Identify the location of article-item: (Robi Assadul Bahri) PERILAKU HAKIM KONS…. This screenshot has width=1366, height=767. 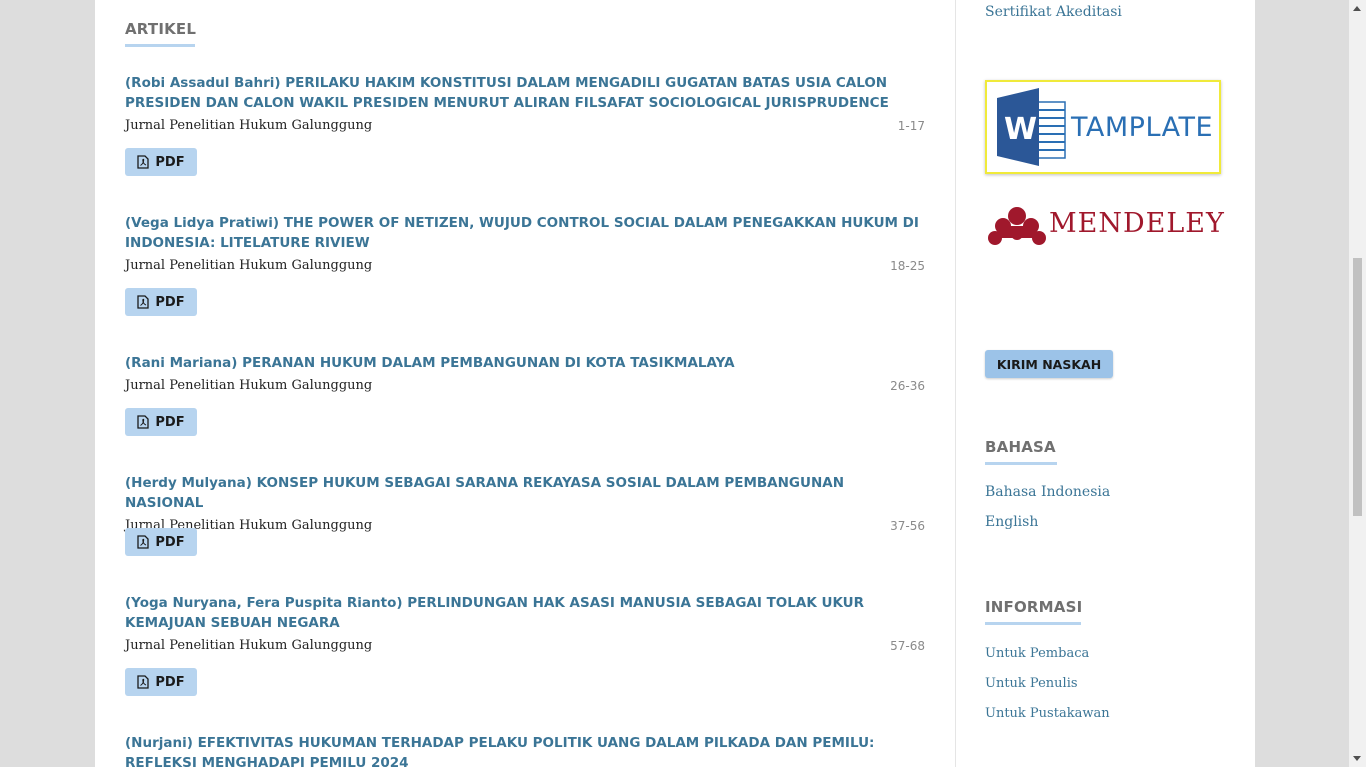
(525, 124).